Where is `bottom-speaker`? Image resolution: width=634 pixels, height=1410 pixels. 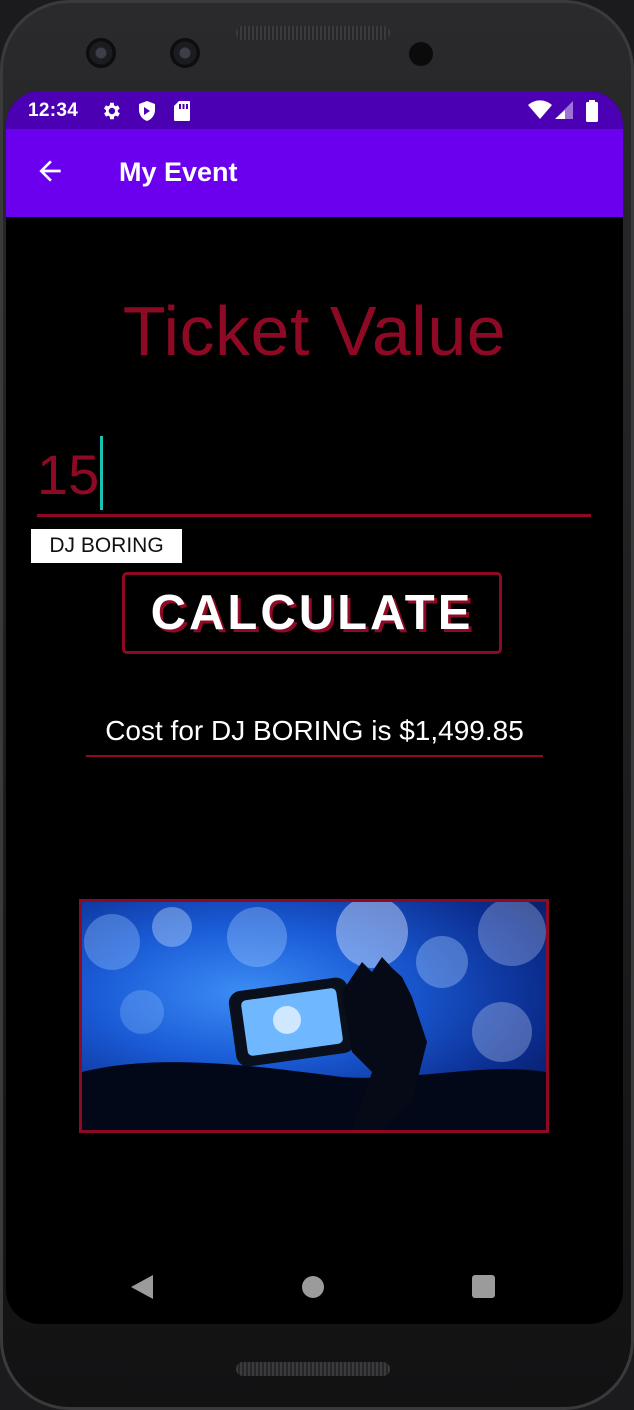 bottom-speaker is located at coordinates (313, 1369).